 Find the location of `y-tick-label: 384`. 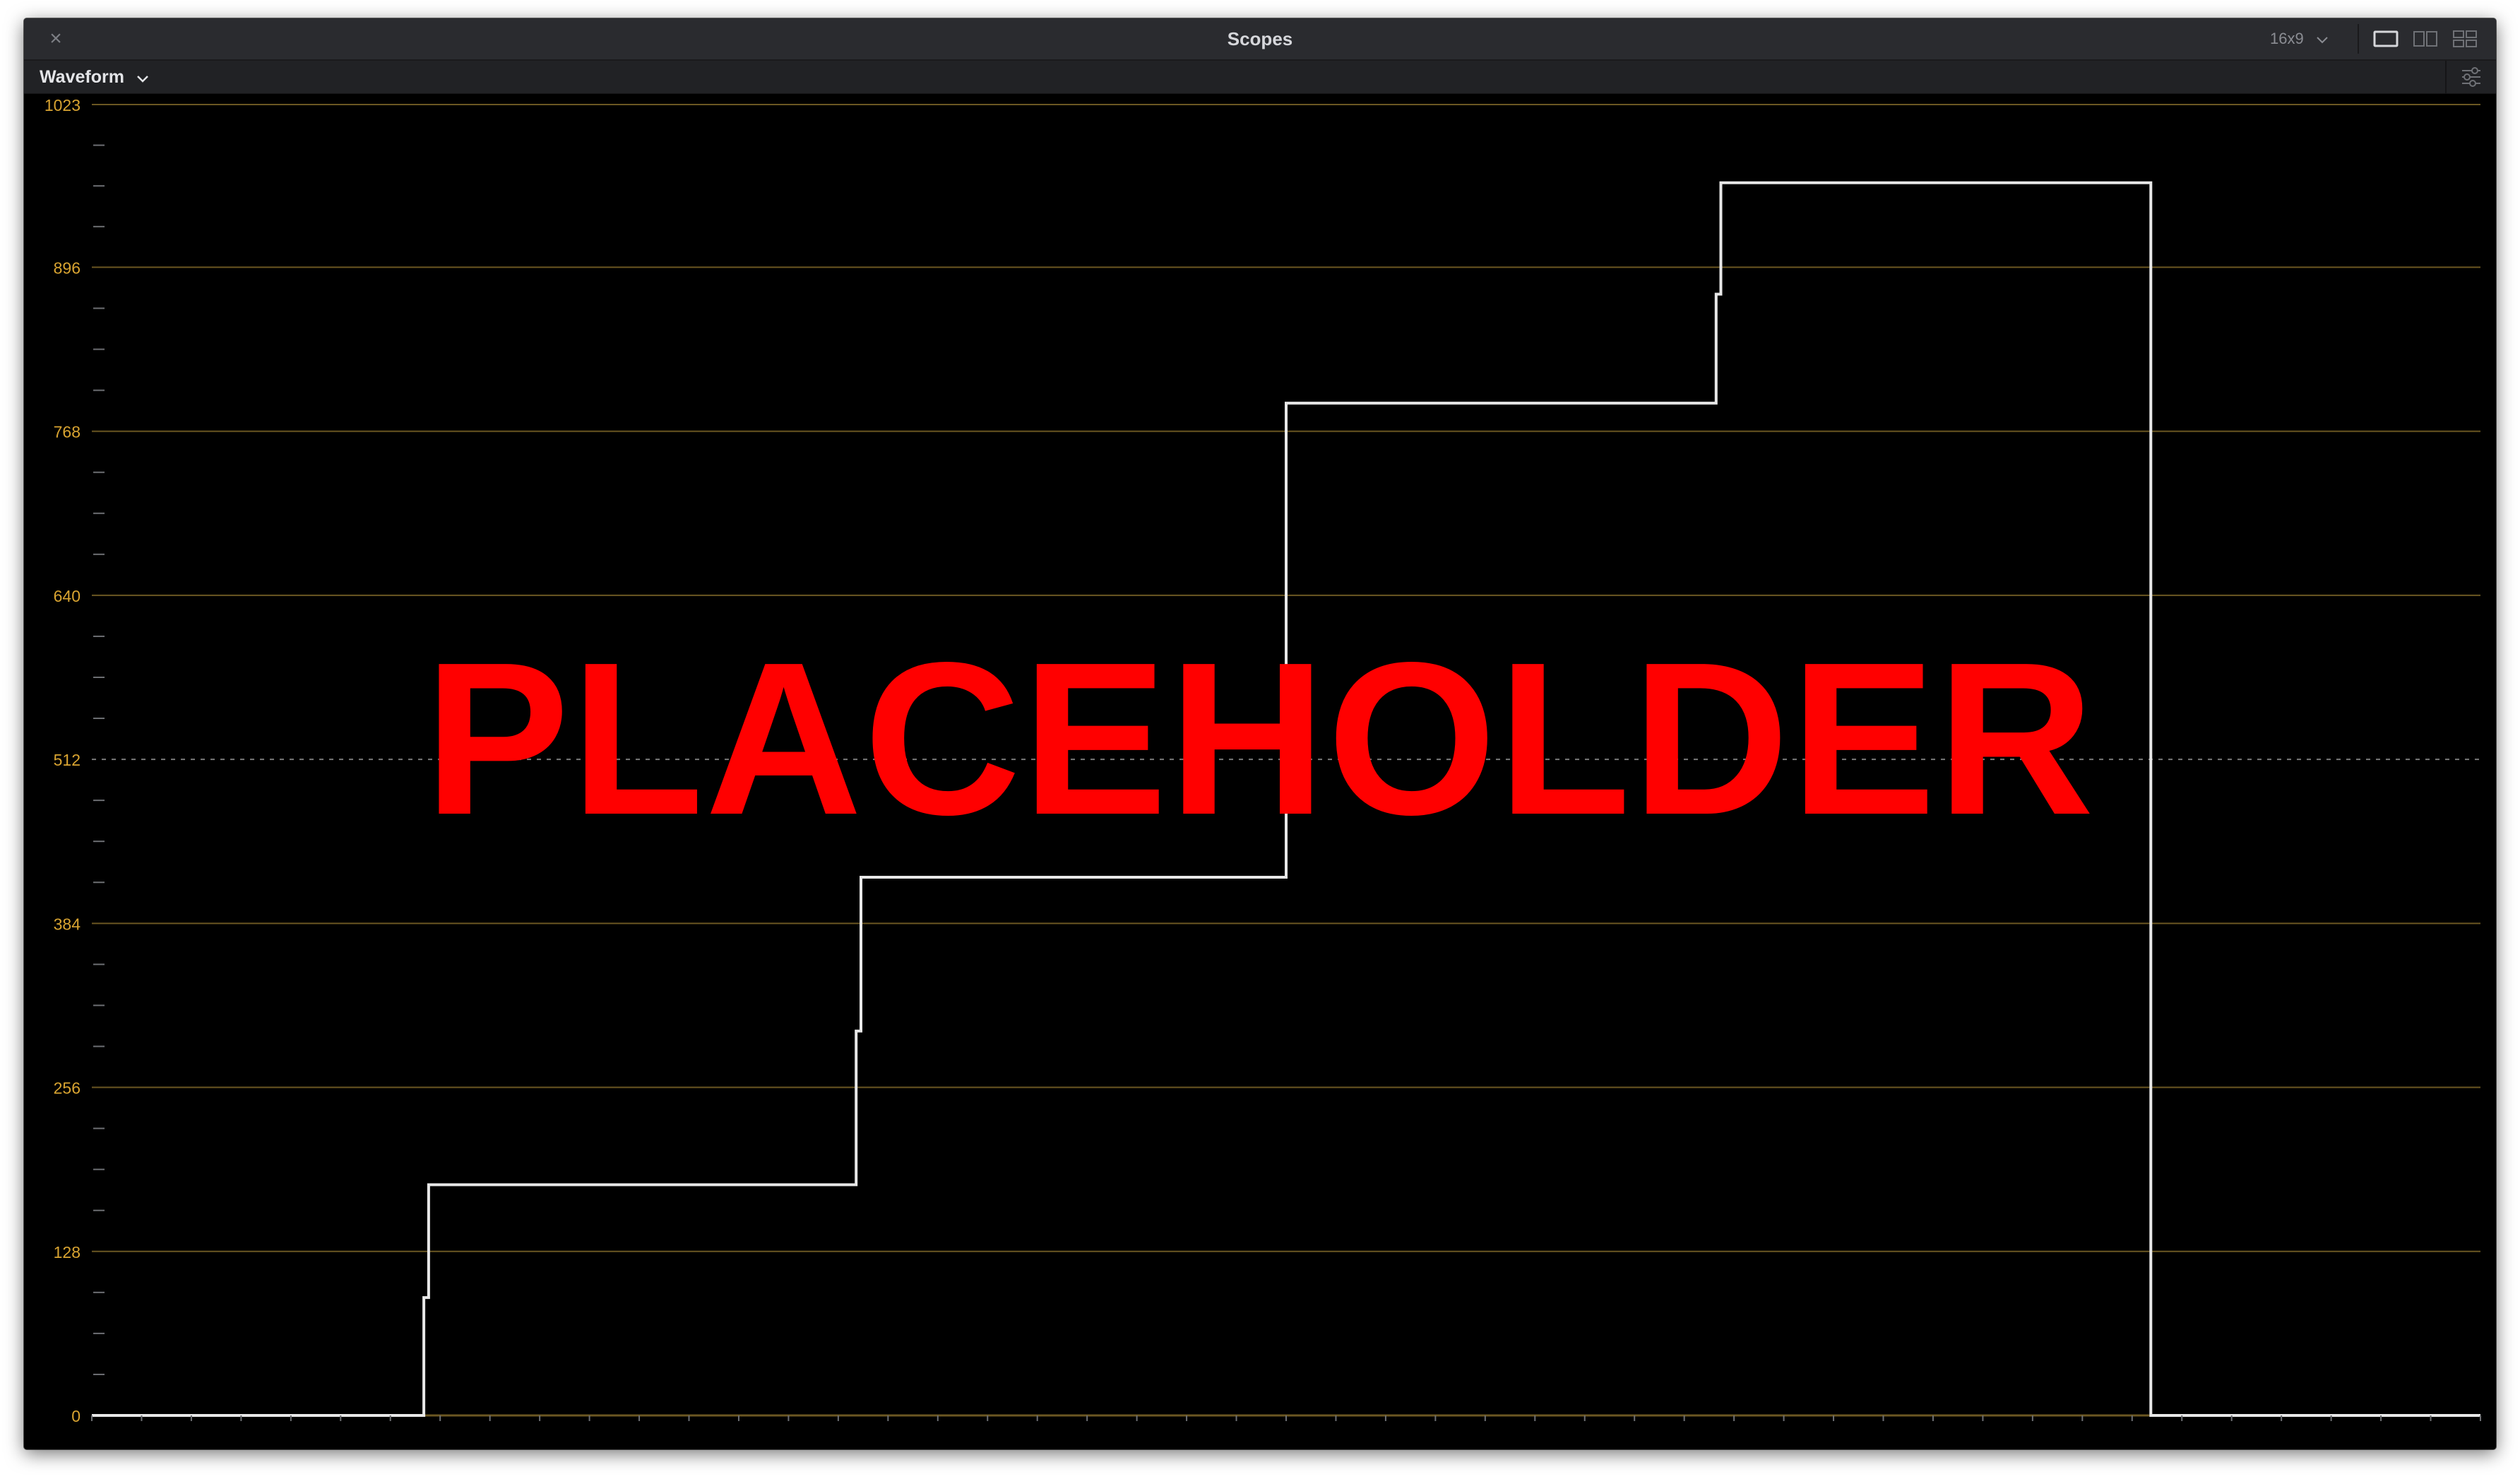

y-tick-label: 384 is located at coordinates (68, 924).